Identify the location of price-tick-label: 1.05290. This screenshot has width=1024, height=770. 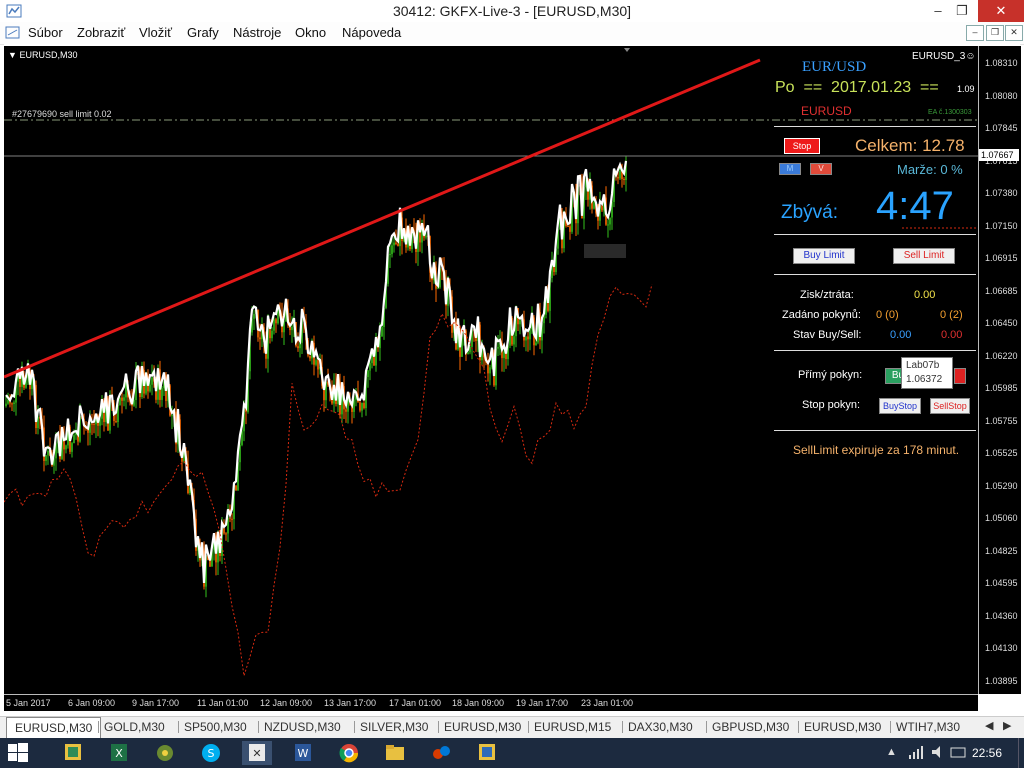
(1001, 485).